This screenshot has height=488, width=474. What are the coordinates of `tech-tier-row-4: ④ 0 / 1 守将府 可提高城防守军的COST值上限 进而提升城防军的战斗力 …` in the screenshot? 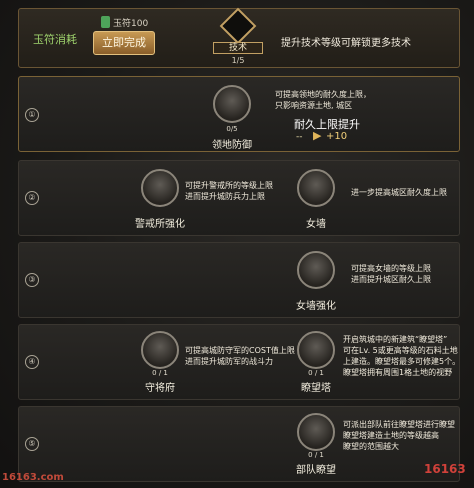 It's located at (239, 362).